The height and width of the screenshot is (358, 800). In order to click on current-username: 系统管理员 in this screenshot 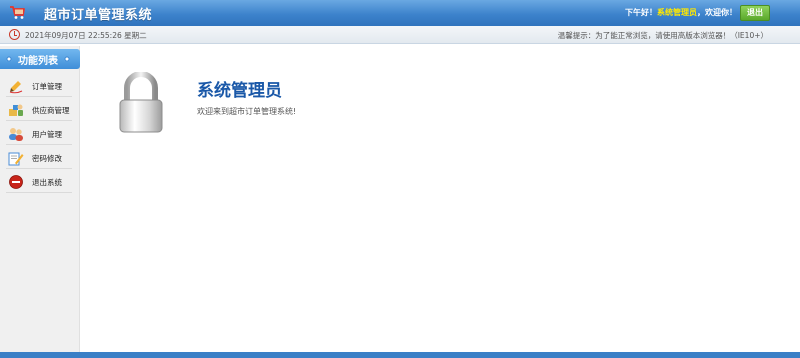, I will do `click(677, 12)`.